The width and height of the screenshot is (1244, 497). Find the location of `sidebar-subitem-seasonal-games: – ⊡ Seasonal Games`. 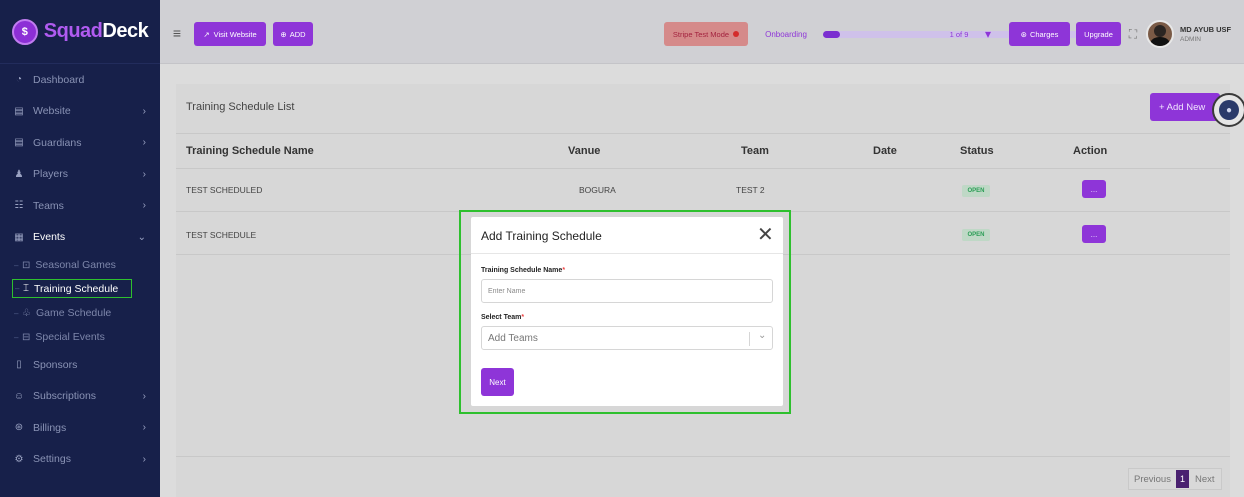

sidebar-subitem-seasonal-games: – ⊡ Seasonal Games is located at coordinates (80, 265).